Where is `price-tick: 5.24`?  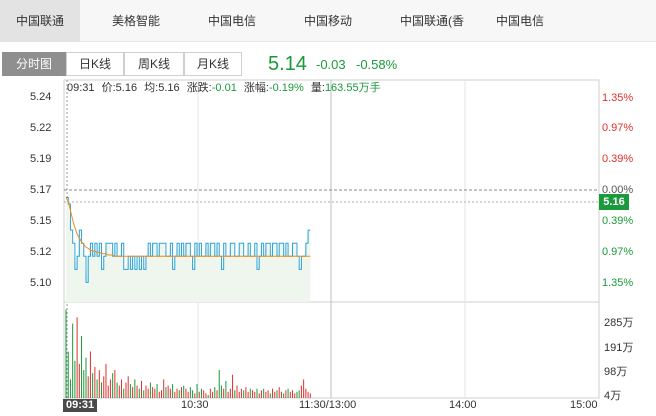
price-tick: 5.24 is located at coordinates (41, 97).